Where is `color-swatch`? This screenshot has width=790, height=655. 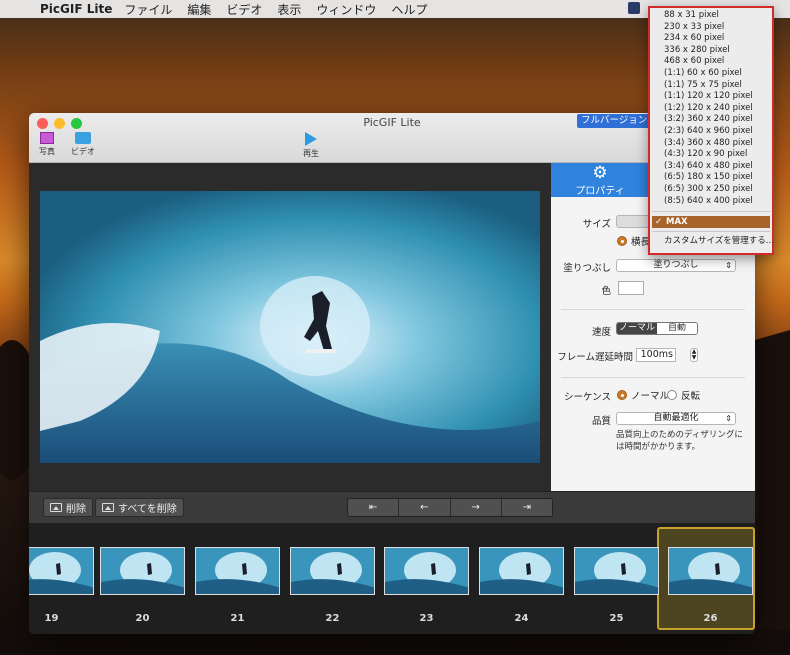 color-swatch is located at coordinates (631, 288).